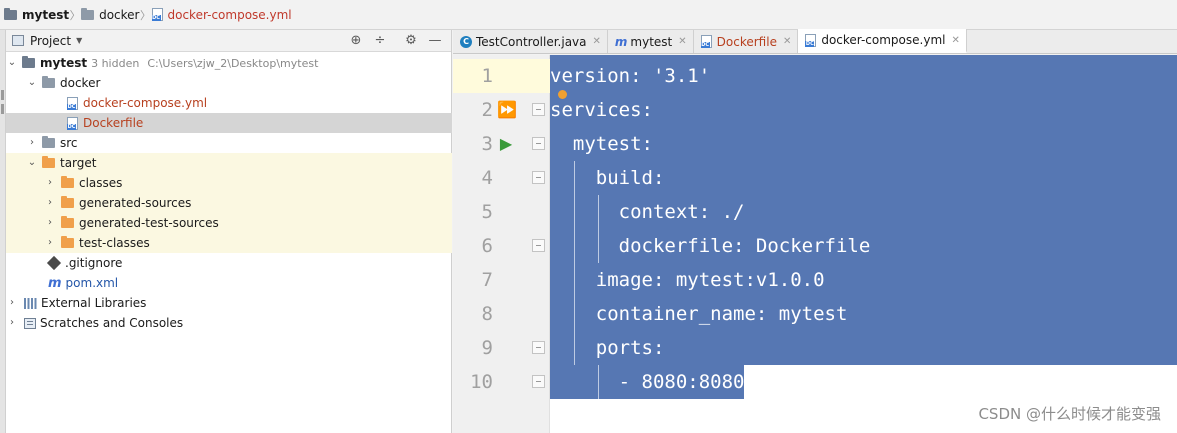  I want to click on line-number: 4, so click(487, 178).